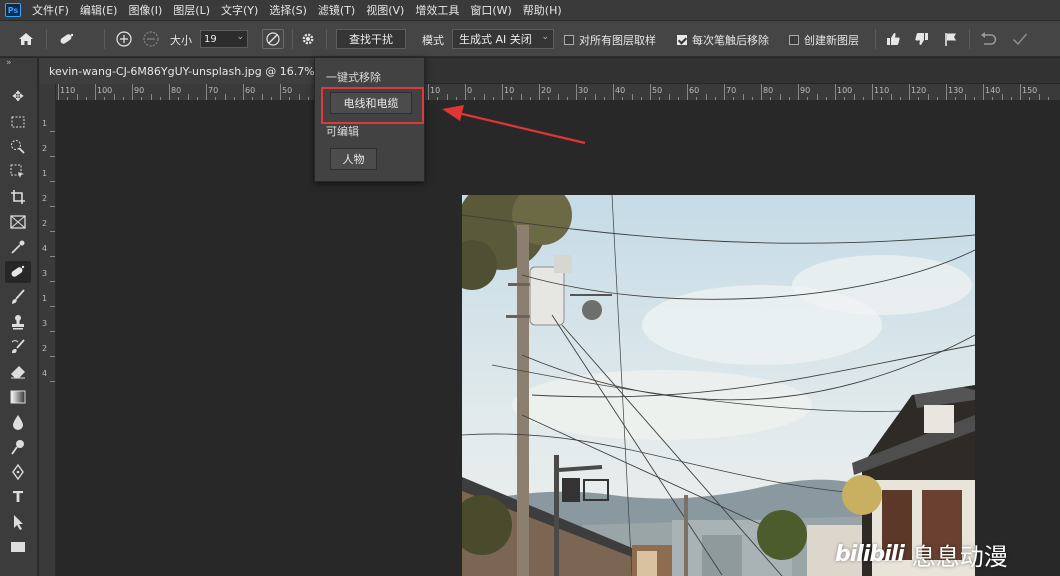 Image resolution: width=1060 pixels, height=576 pixels. Describe the element at coordinates (988, 39) in the screenshot. I see `undo-icon` at that location.